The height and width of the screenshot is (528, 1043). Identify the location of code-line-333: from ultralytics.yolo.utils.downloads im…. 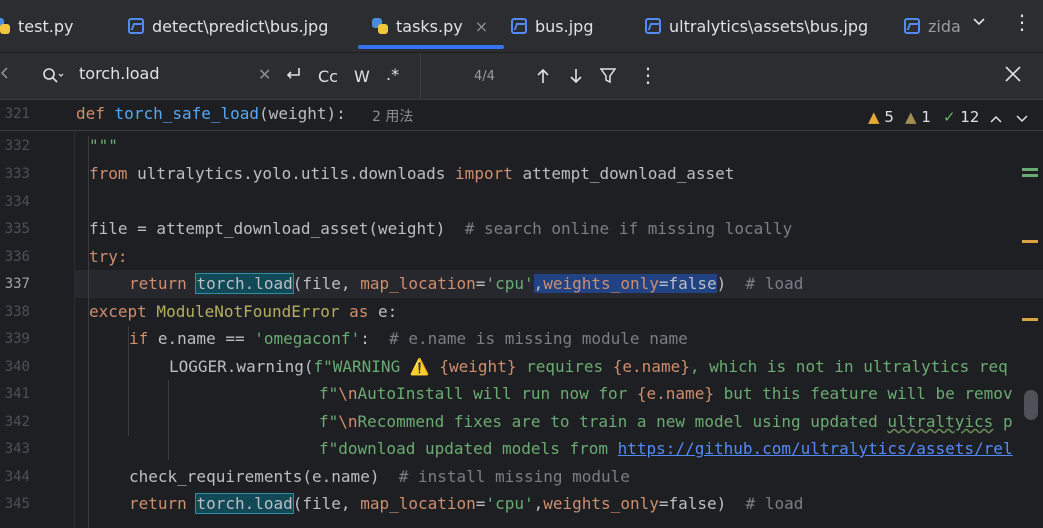
(412, 173).